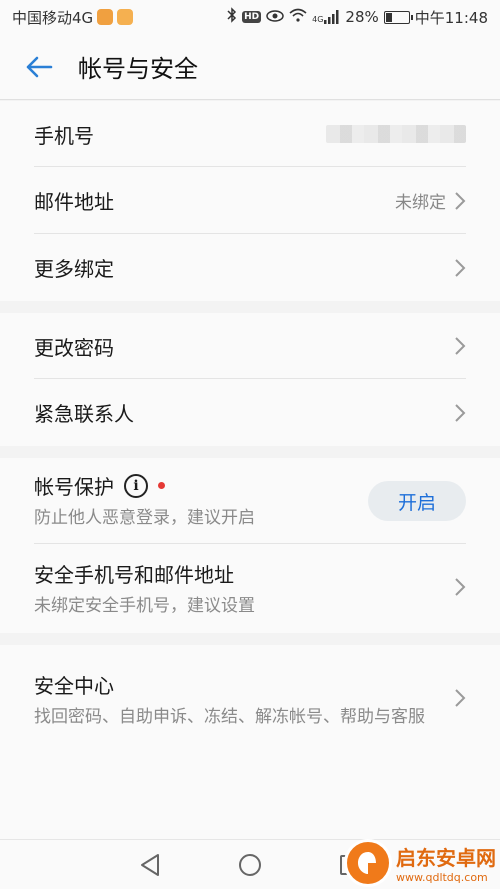 The height and width of the screenshot is (889, 500). Describe the element at coordinates (136, 485) in the screenshot. I see `info-icon: i` at that location.